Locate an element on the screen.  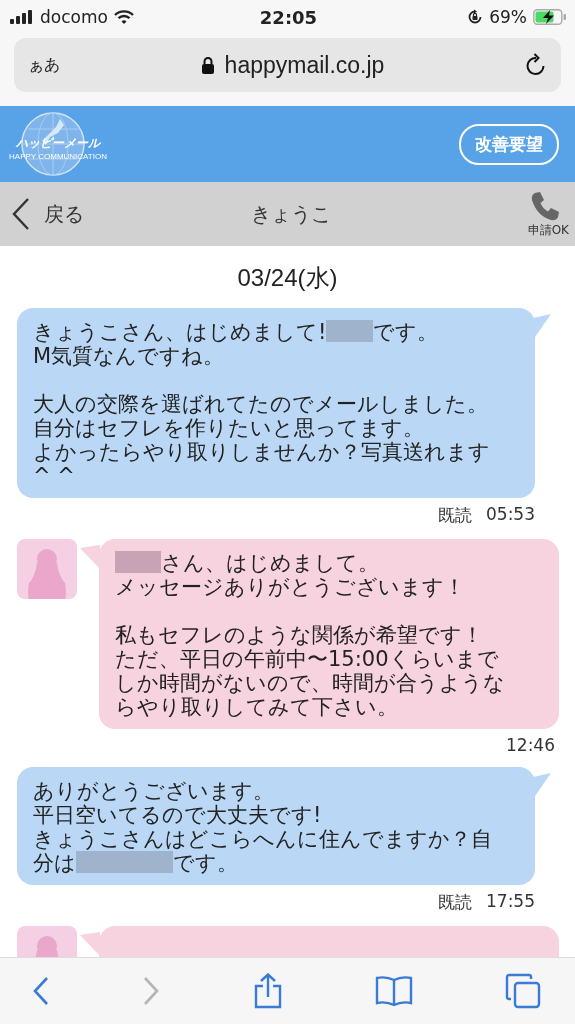
back-link: 戻る is located at coordinates (72, 214).